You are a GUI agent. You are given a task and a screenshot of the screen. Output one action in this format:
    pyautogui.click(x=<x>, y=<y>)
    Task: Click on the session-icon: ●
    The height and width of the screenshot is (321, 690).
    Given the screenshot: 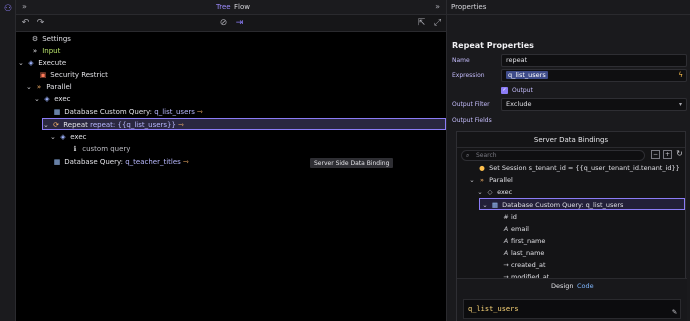 What is the action you would take?
    pyautogui.click(x=482, y=168)
    